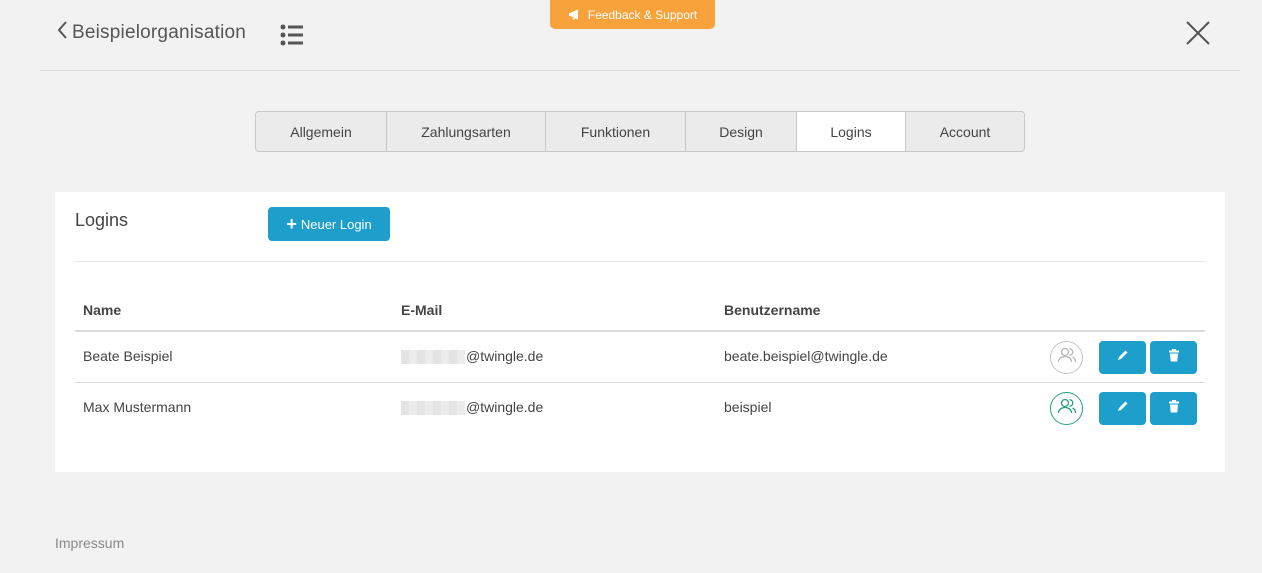 The height and width of the screenshot is (573, 1262). What do you see at coordinates (851, 131) in the screenshot?
I see `tab-logins: Logins` at bounding box center [851, 131].